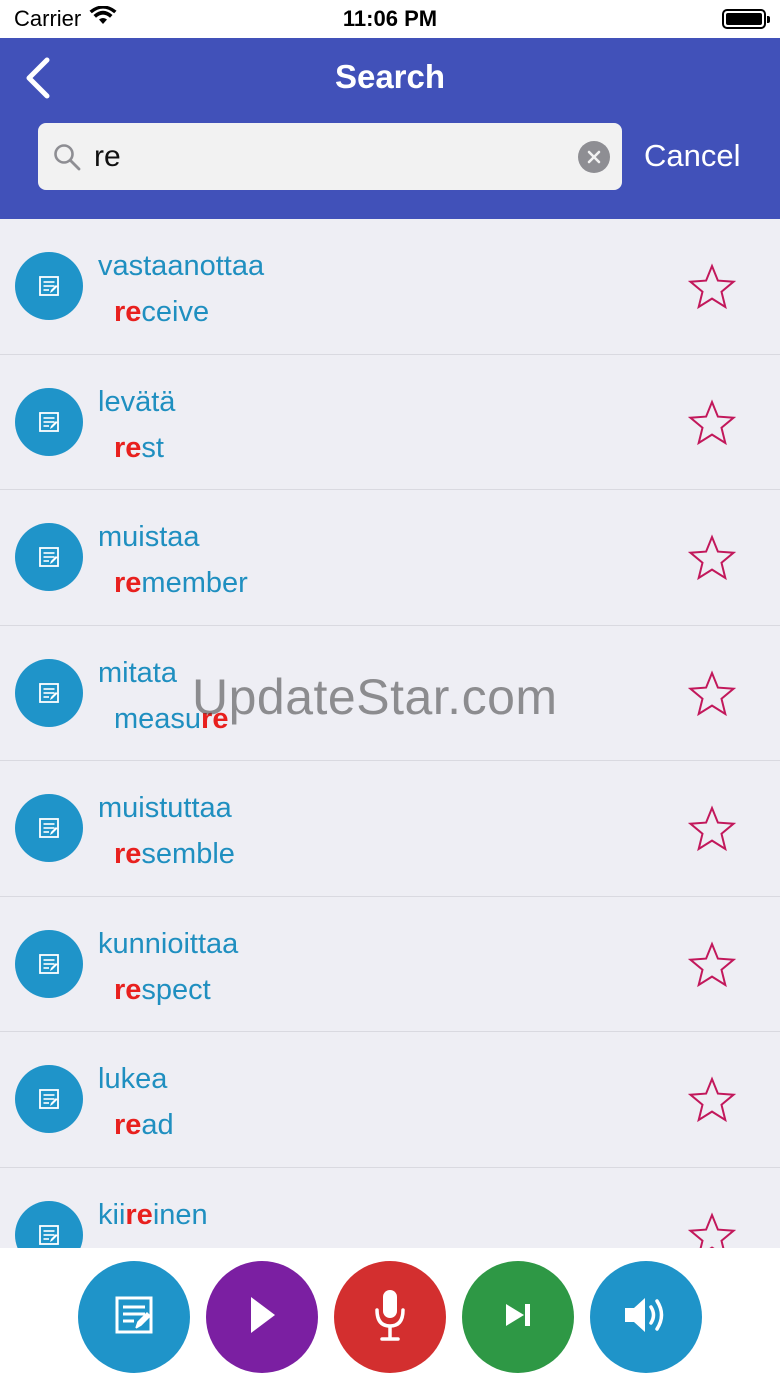  Describe the element at coordinates (139, 1214) in the screenshot. I see `word-highlight: re` at that location.